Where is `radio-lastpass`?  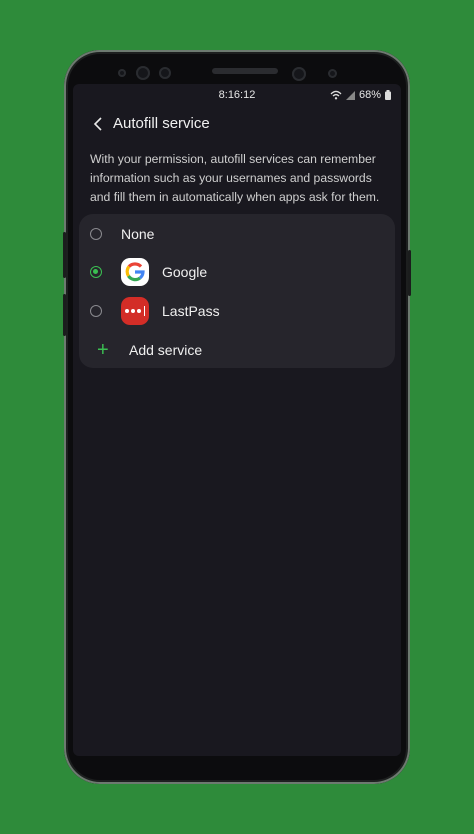 radio-lastpass is located at coordinates (96, 311).